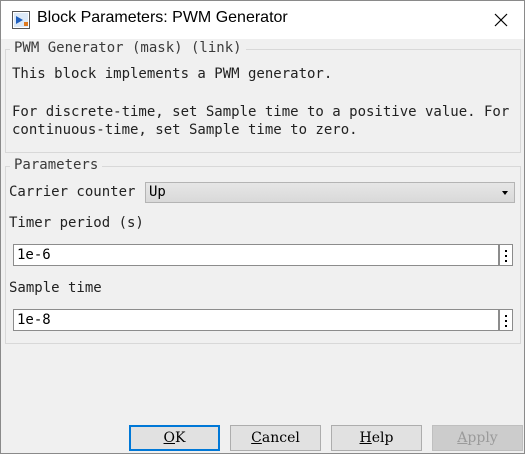 The width and height of the screenshot is (525, 454). I want to click on timer-period-options-button, so click(506, 255).